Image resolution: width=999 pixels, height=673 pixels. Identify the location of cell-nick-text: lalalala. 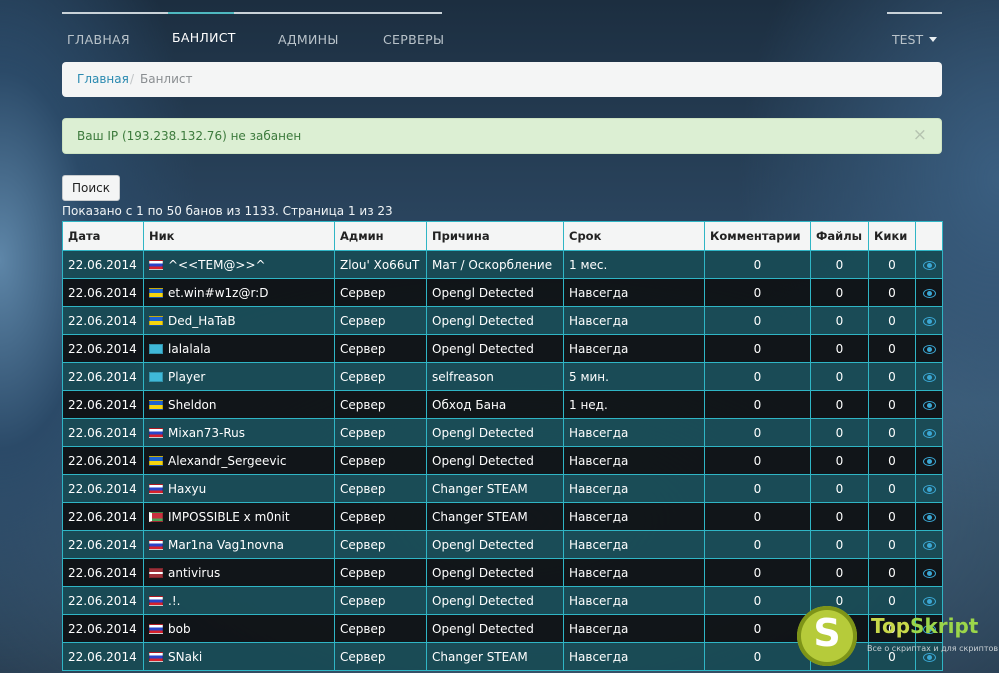
(189, 348).